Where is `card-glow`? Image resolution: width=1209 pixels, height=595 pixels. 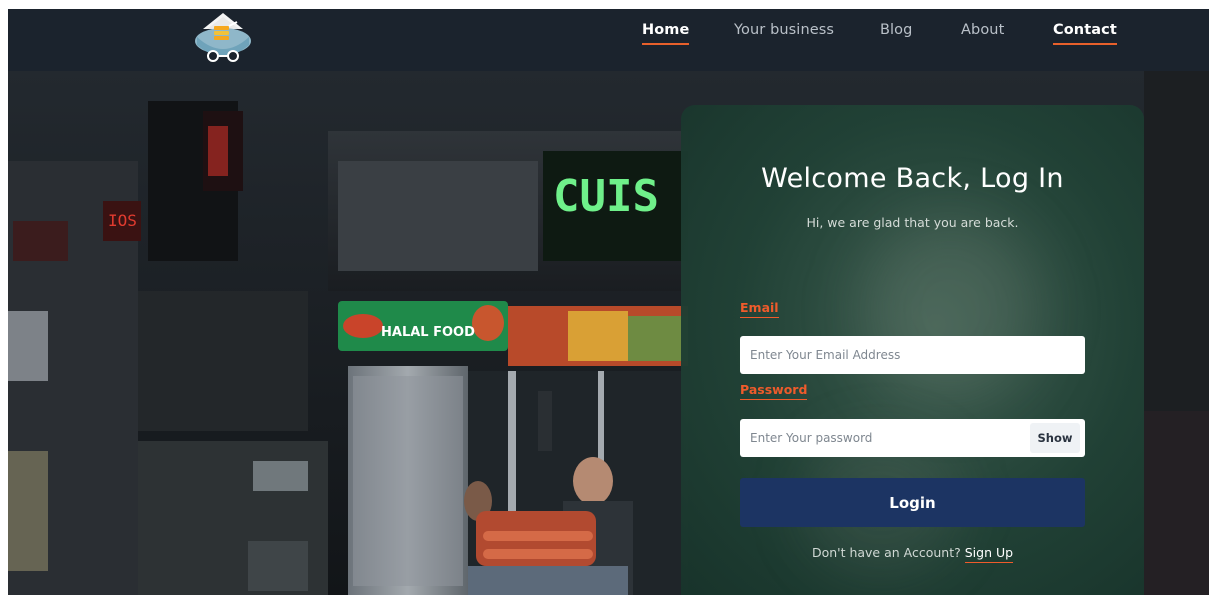 card-glow is located at coordinates (951, 310).